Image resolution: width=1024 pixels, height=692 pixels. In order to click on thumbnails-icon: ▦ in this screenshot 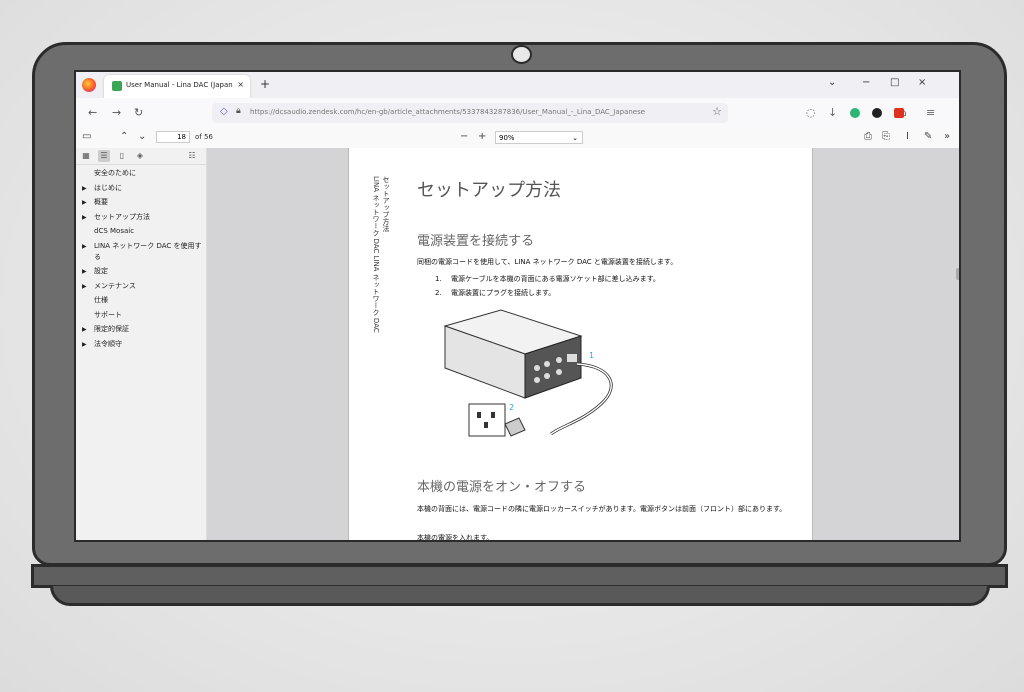, I will do `click(86, 156)`.